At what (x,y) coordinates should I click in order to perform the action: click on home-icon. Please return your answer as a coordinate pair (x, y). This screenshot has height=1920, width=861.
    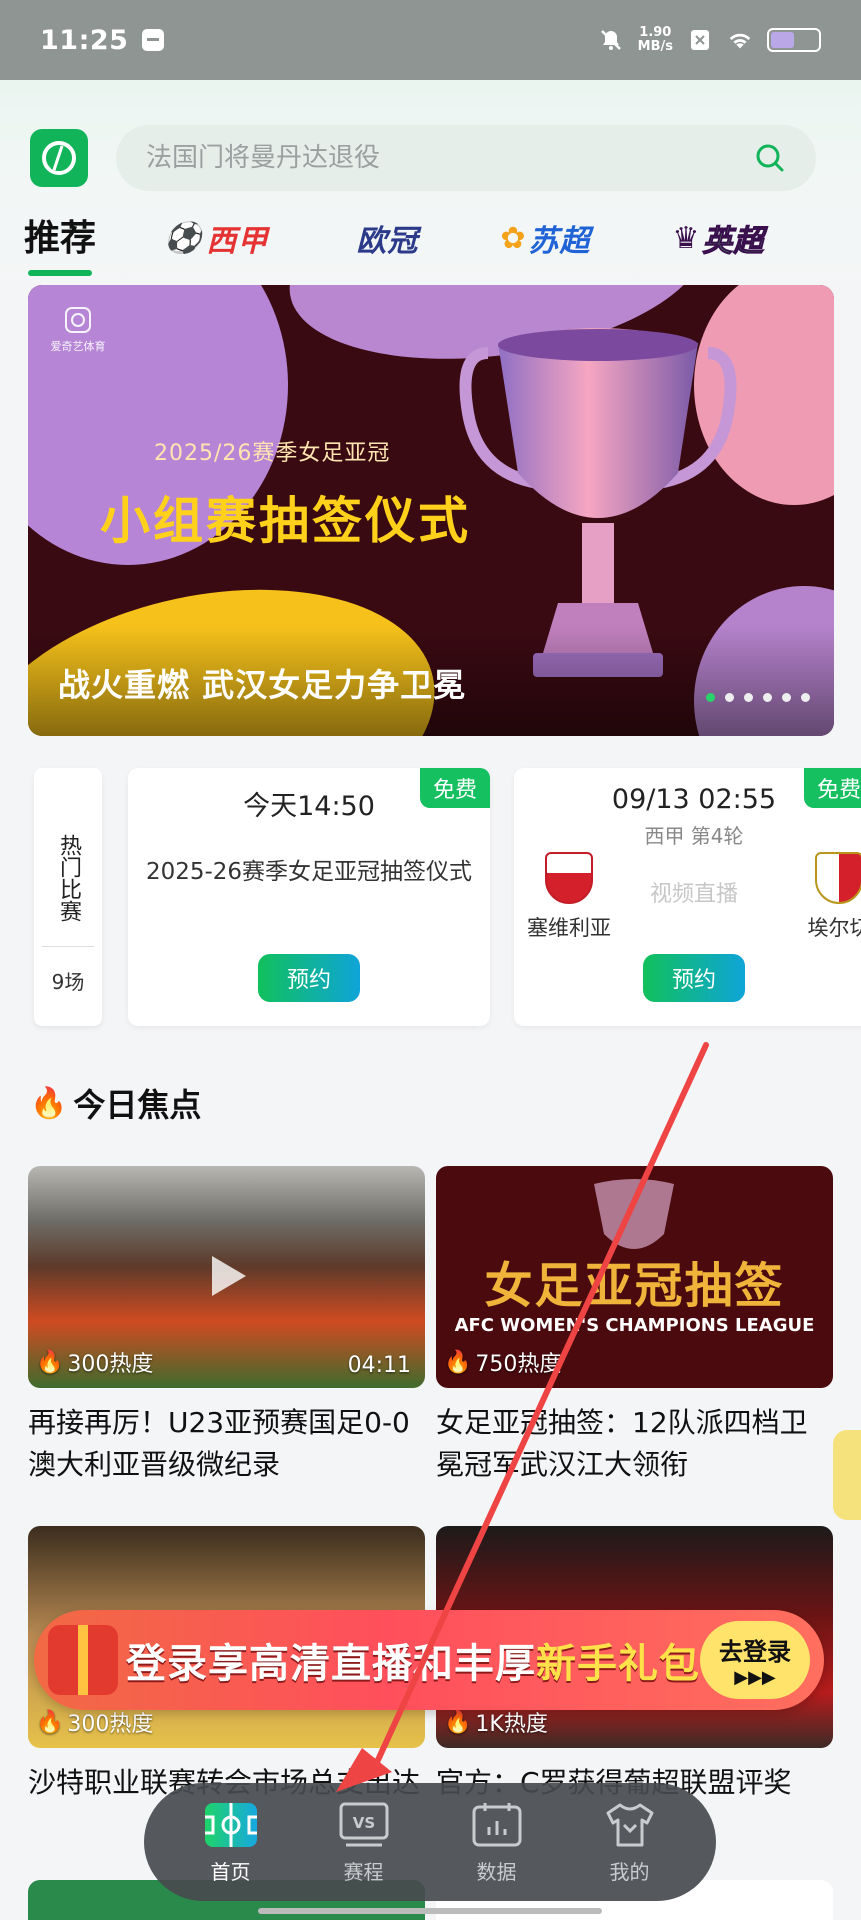
    Looking at the image, I should click on (231, 1825).